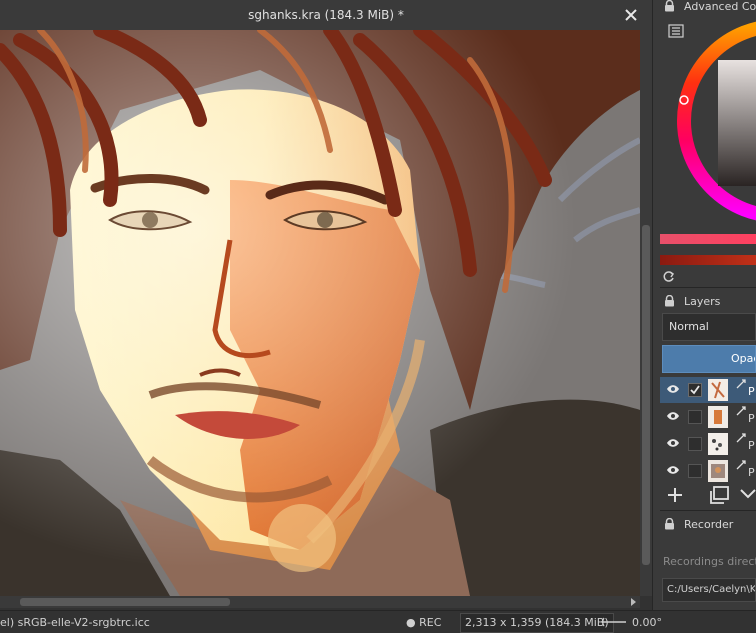 This screenshot has width=756, height=633. I want to click on blend-mode-select: Normal, so click(709, 327).